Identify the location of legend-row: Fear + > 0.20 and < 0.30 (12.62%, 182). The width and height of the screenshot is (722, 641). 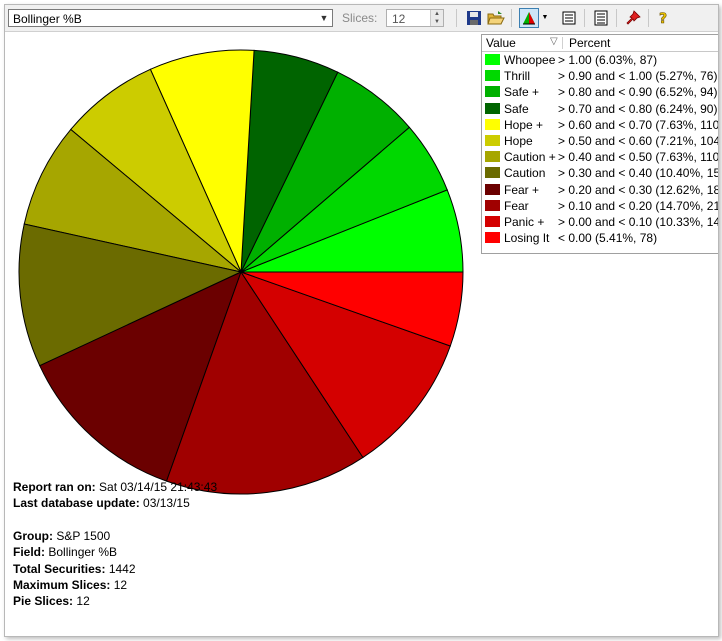
(600, 190).